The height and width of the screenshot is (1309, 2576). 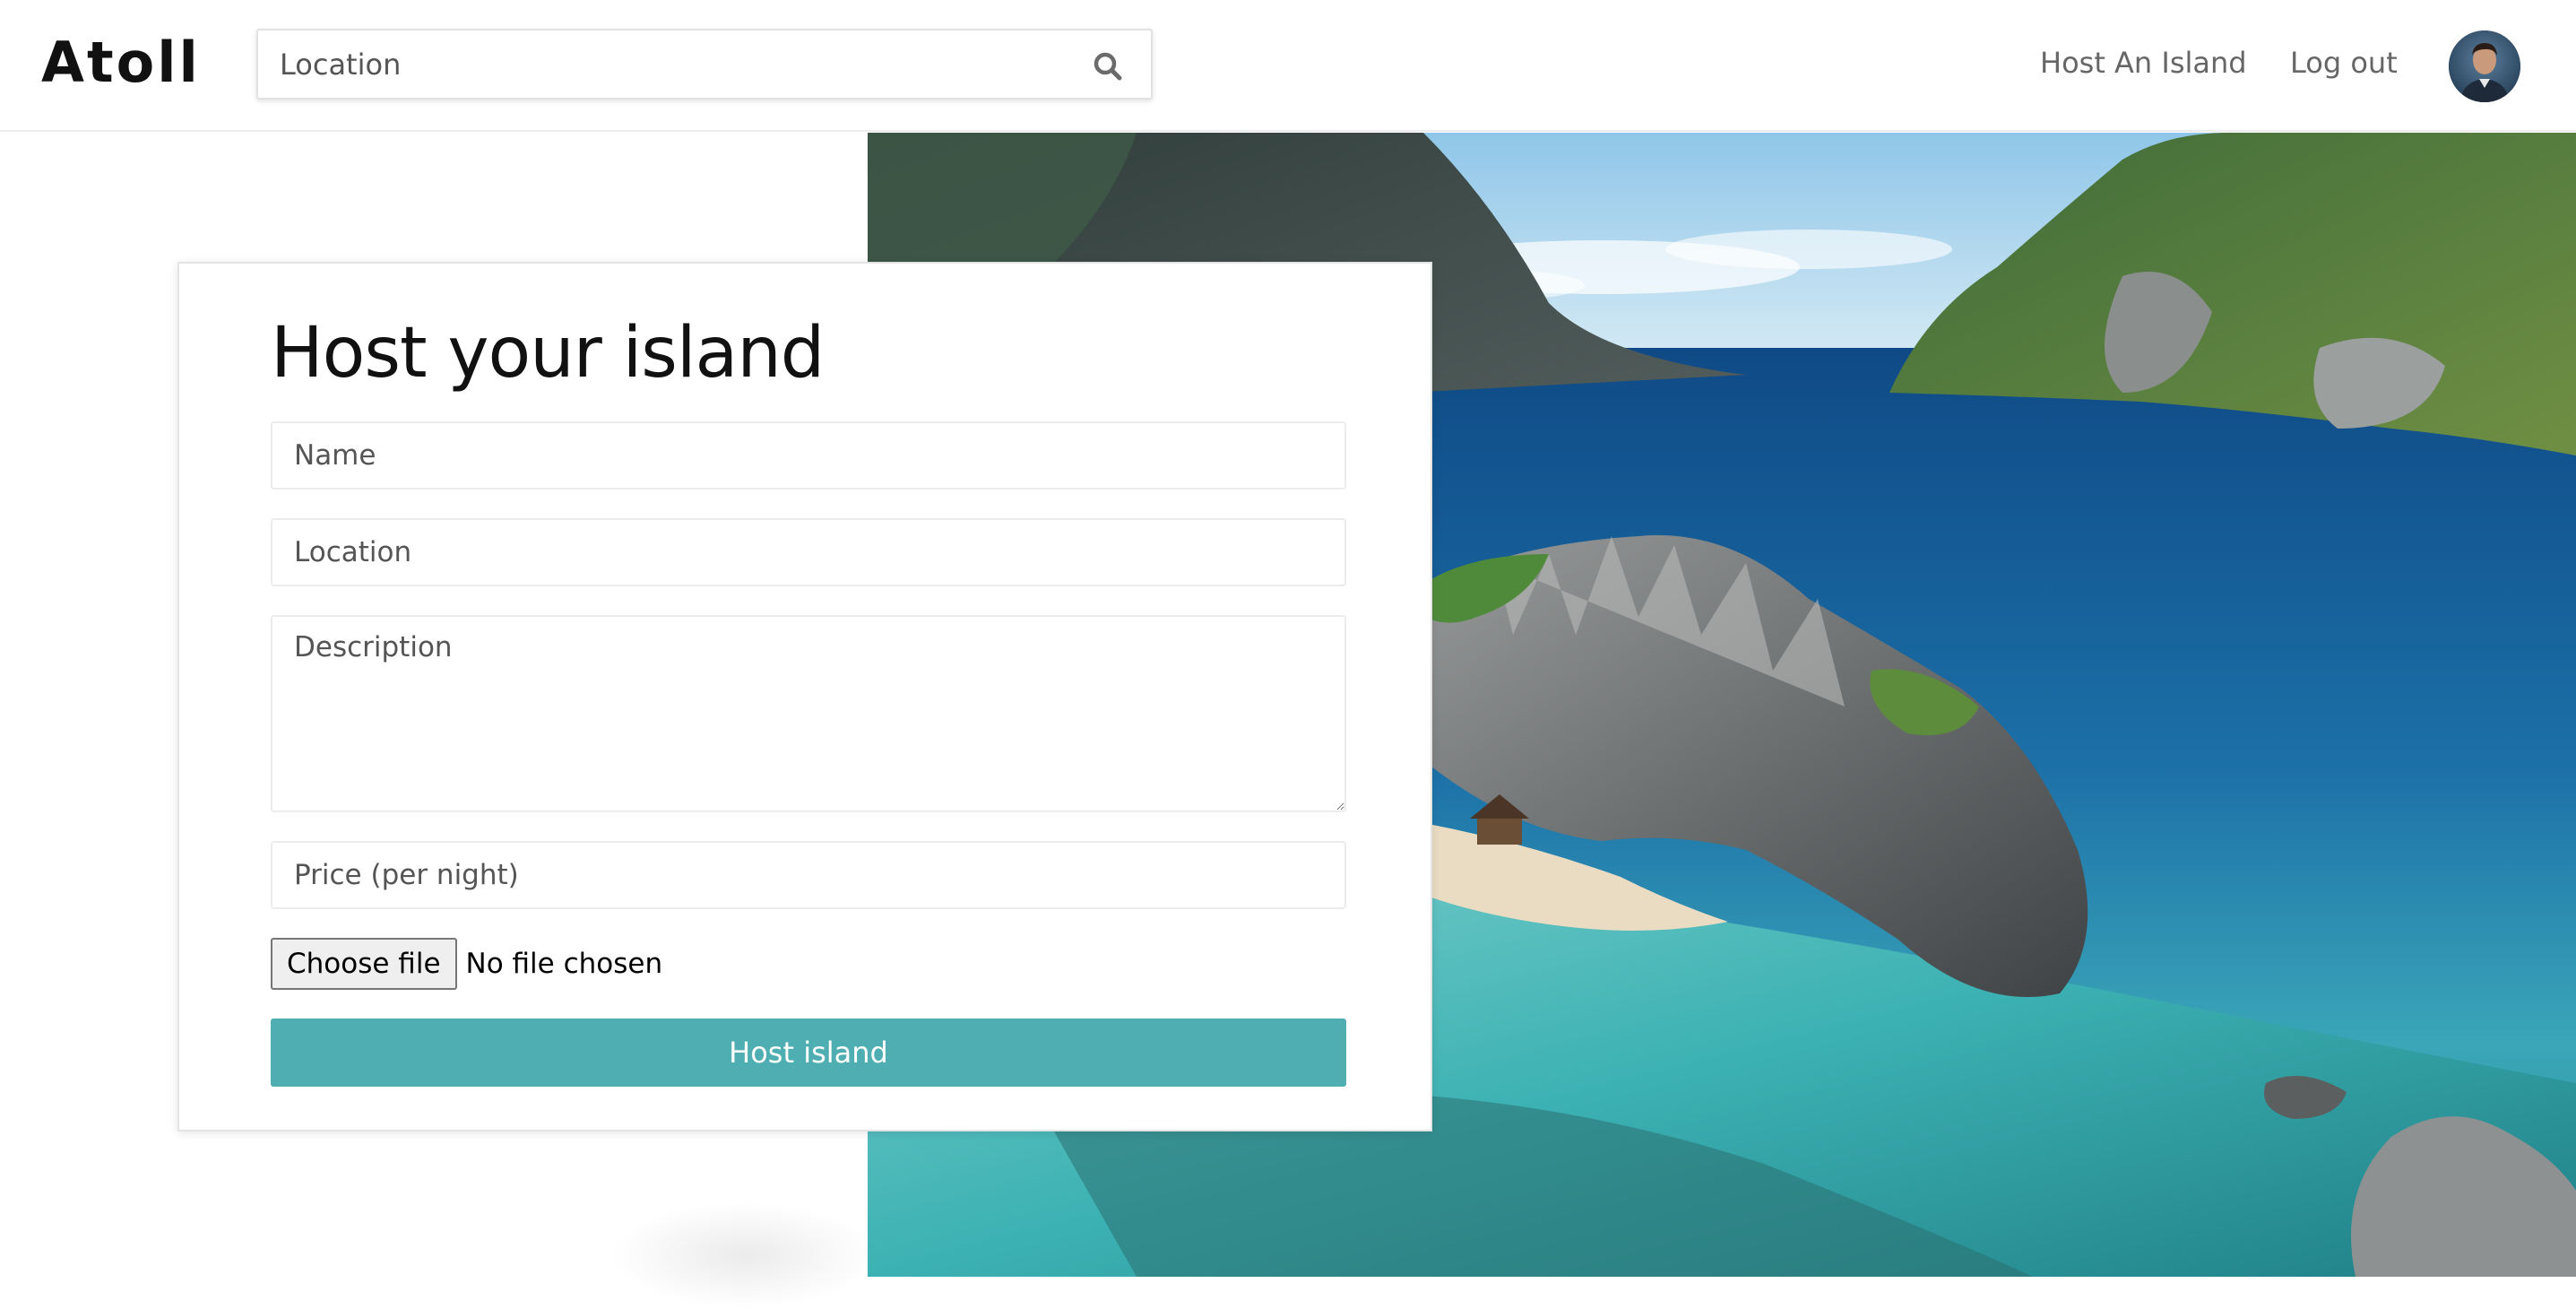 I want to click on choose-file-button: Choose file, so click(x=364, y=964).